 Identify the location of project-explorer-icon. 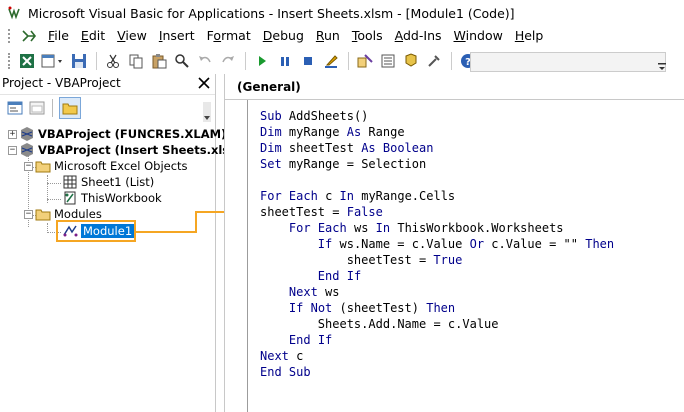
(365, 61).